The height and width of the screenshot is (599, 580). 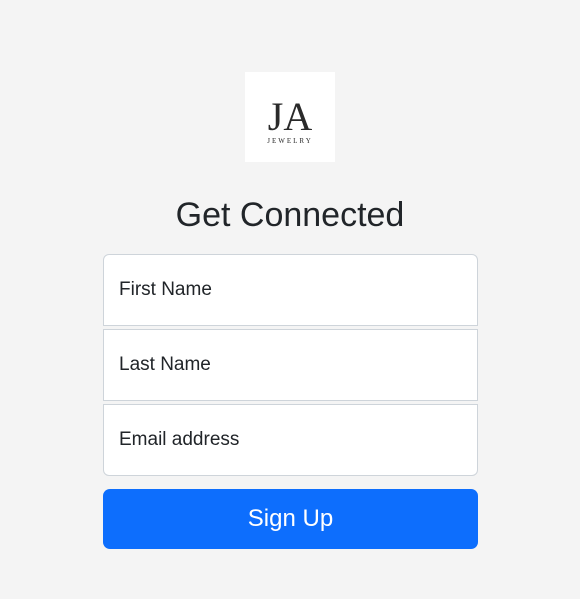 I want to click on last-name-field, so click(x=290, y=365).